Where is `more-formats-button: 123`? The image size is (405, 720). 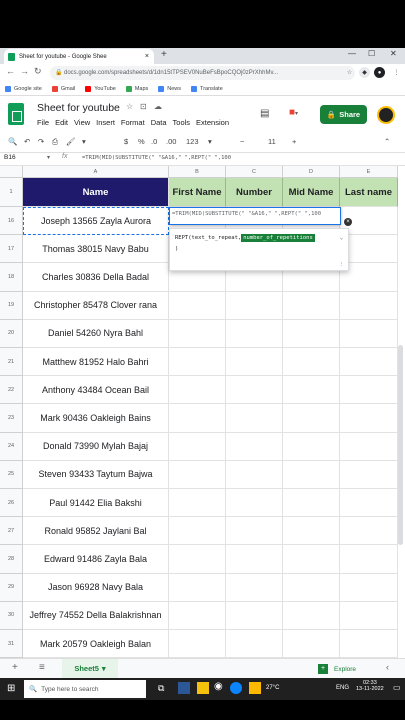
more-formats-button: 123 is located at coordinates (192, 141).